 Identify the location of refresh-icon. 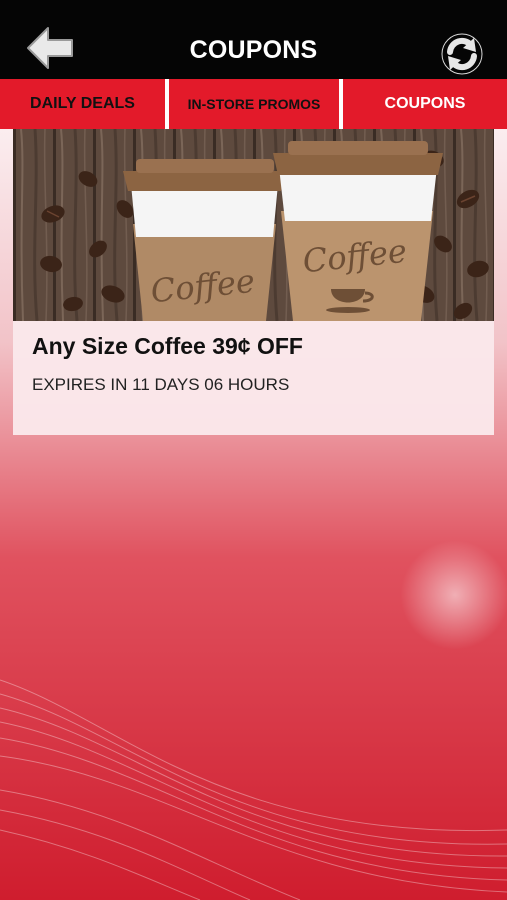
(462, 54).